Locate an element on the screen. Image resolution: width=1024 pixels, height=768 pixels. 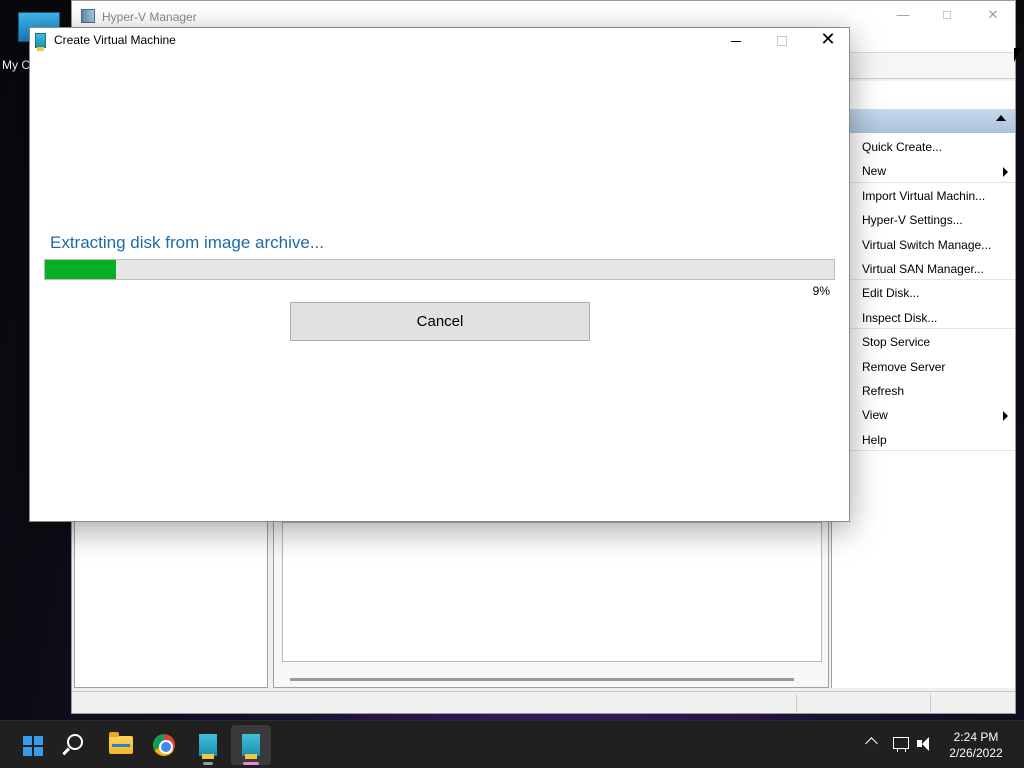
action-item: View is located at coordinates (923, 414).